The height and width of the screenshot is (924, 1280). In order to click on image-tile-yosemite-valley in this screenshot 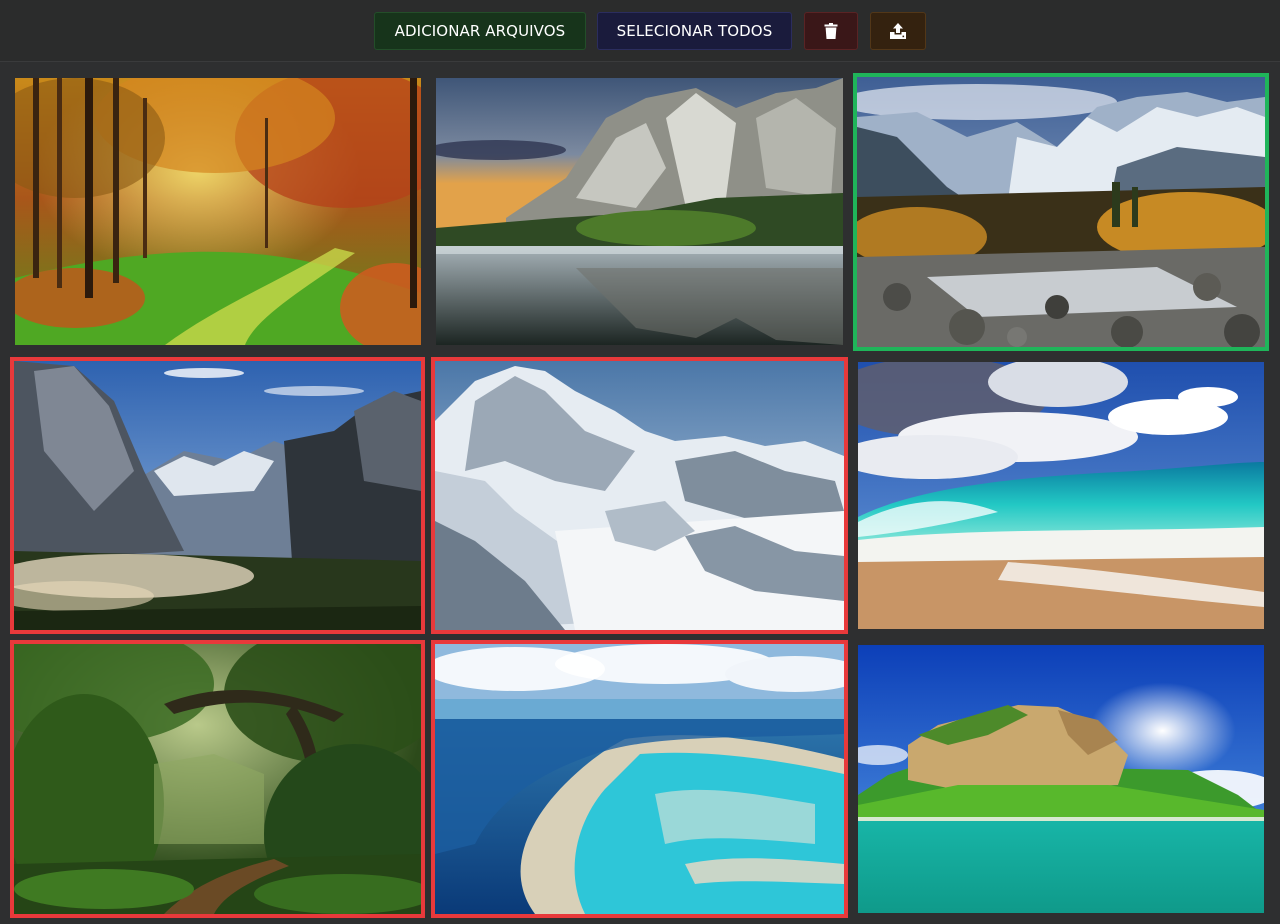, I will do `click(217, 495)`.